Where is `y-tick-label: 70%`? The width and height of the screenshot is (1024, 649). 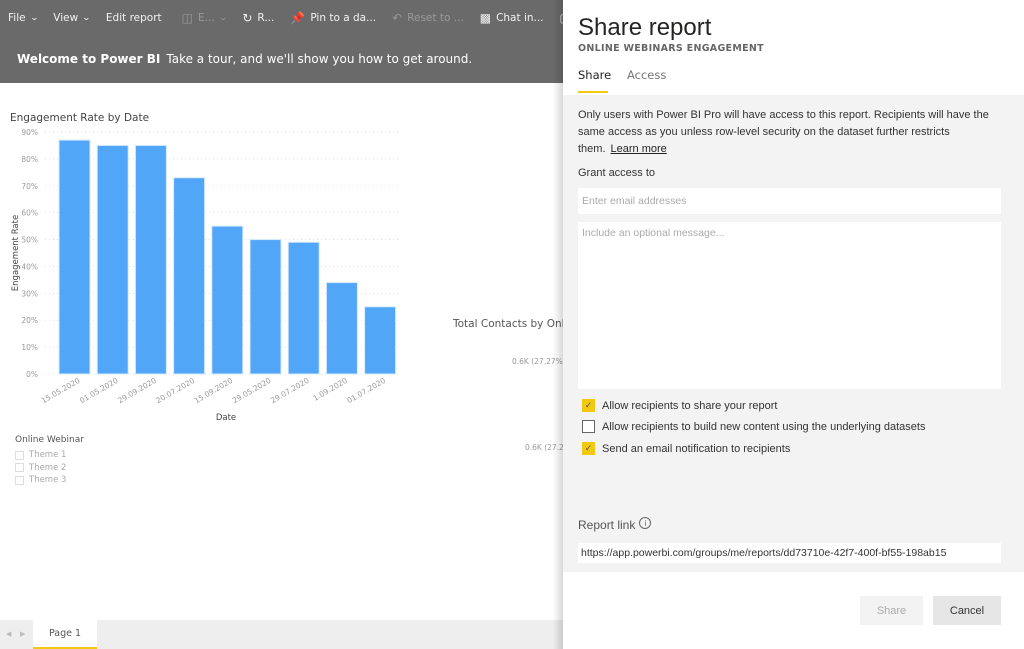 y-tick-label: 70% is located at coordinates (29, 186).